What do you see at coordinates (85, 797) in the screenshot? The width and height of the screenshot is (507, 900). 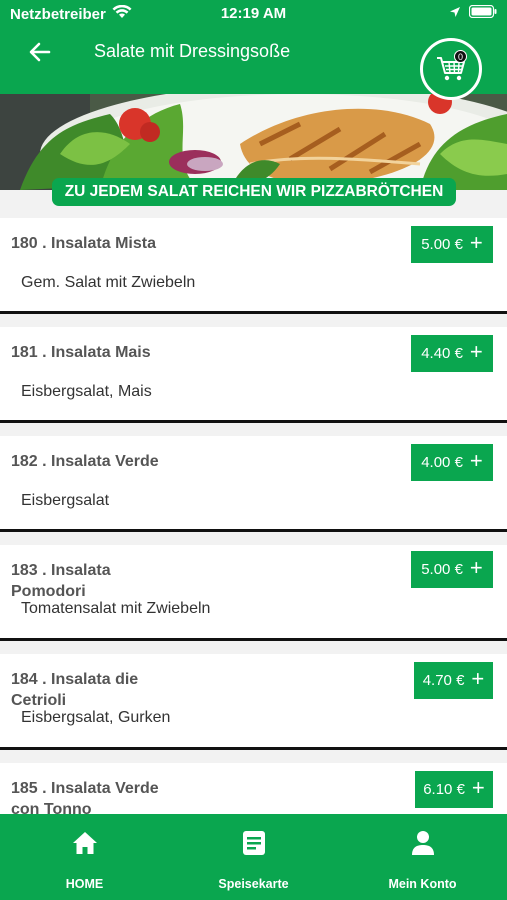 I see `item-name: 185 . Insalata Verde con Tonno` at bounding box center [85, 797].